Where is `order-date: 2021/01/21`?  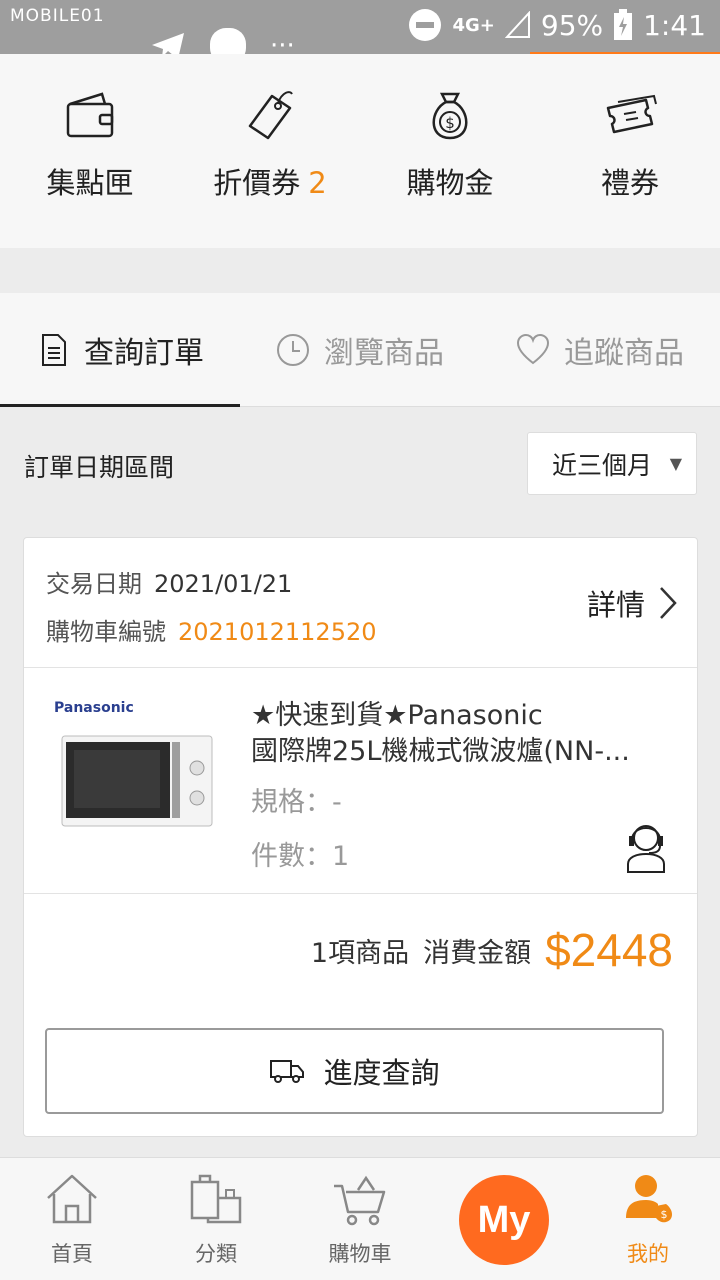 order-date: 2021/01/21 is located at coordinates (223, 584).